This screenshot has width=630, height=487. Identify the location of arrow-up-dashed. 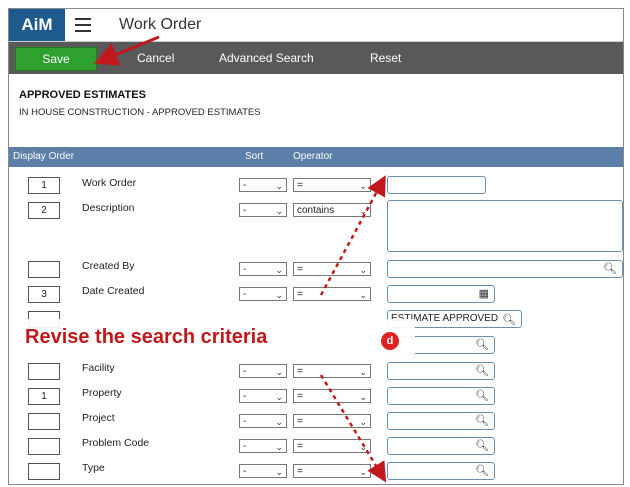
(352, 235).